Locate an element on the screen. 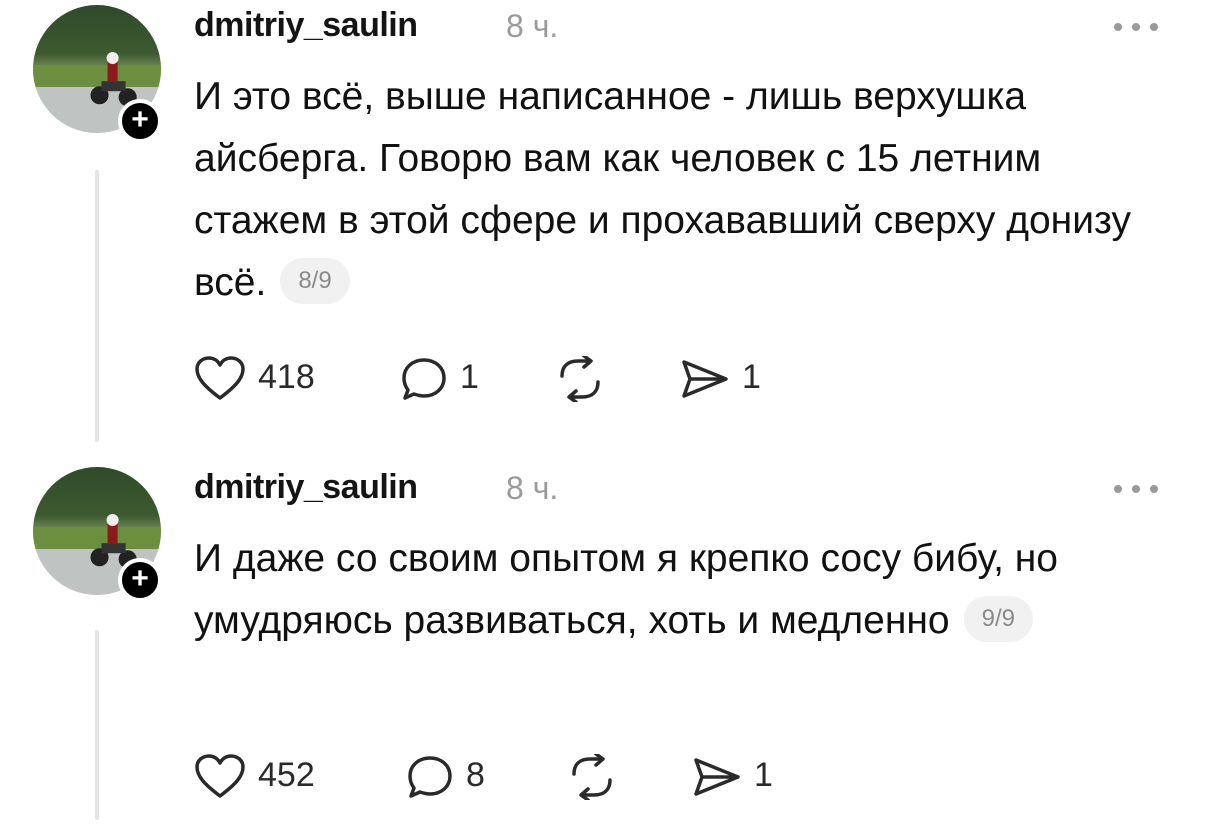 The width and height of the screenshot is (1206, 826). like-button: 452 is located at coordinates (264, 775).